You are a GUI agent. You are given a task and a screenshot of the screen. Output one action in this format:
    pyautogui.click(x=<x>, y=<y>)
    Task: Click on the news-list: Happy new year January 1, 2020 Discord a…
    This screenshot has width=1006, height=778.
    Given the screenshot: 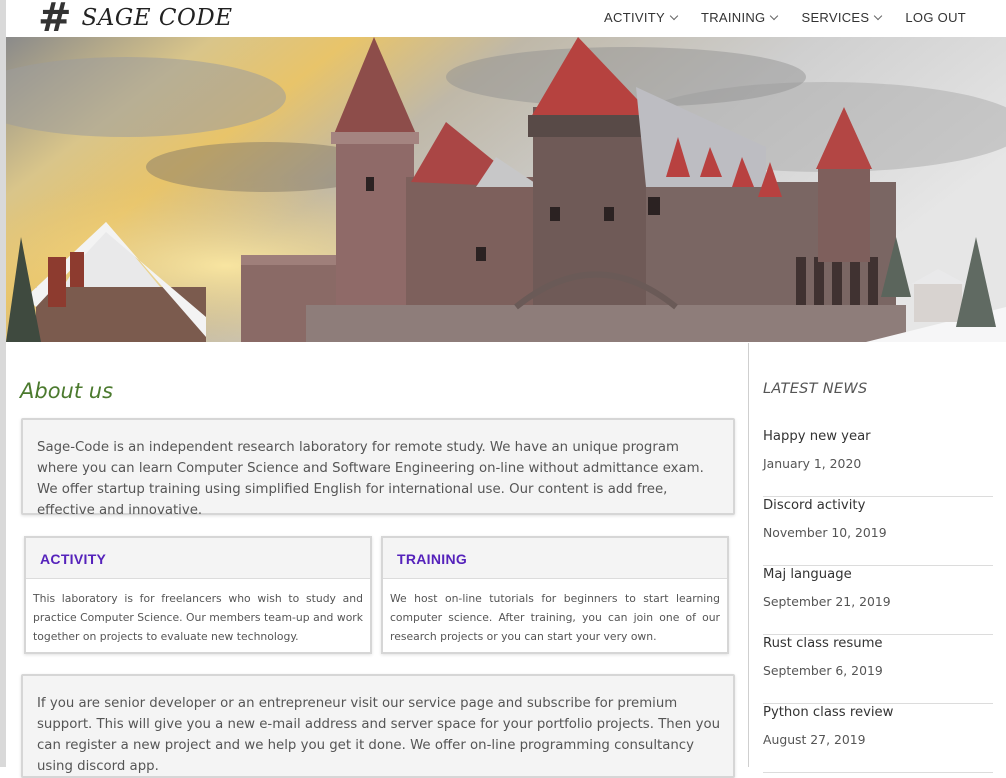 What is the action you would take?
    pyautogui.click(x=878, y=601)
    